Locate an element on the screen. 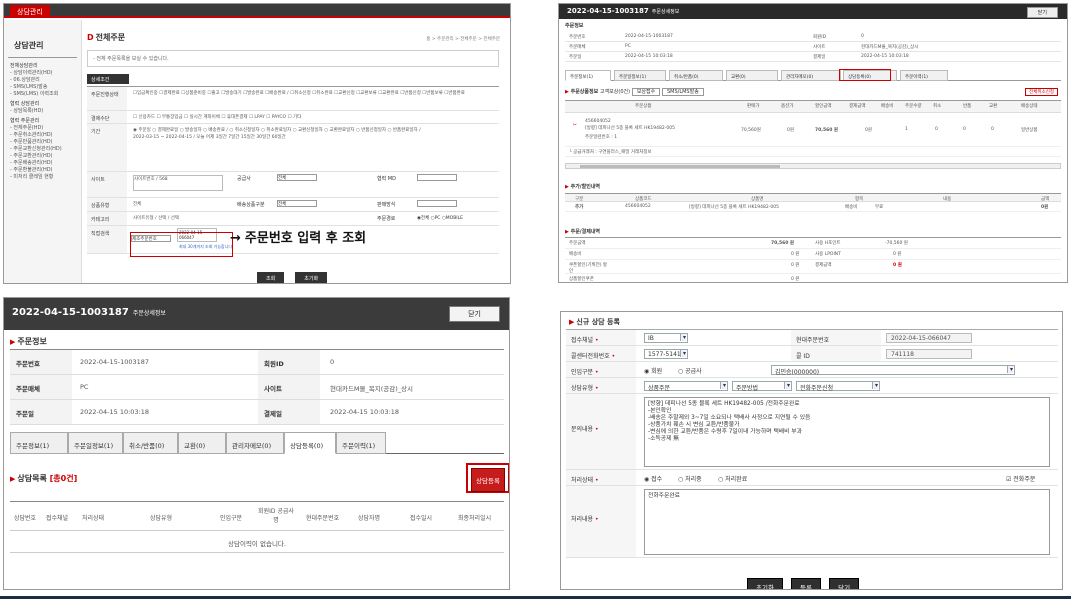 Image resolution: width=1071 pixels, height=603 pixels. sidebar-item: - 상담이력관리(HD) is located at coordinates (42, 73).